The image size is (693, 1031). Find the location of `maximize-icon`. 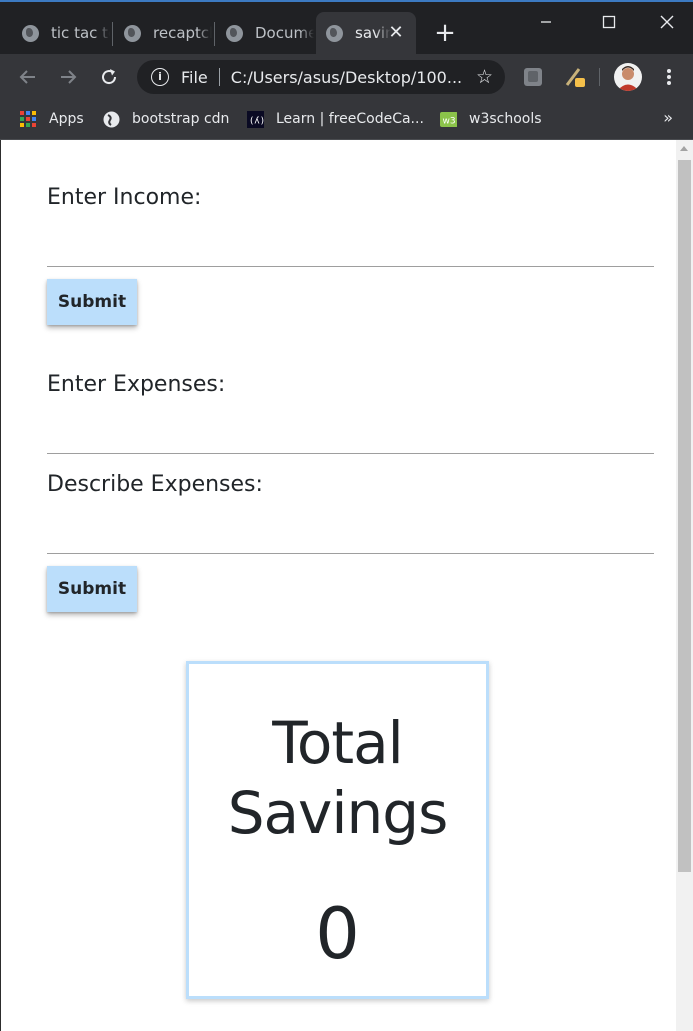

maximize-icon is located at coordinates (609, 22).